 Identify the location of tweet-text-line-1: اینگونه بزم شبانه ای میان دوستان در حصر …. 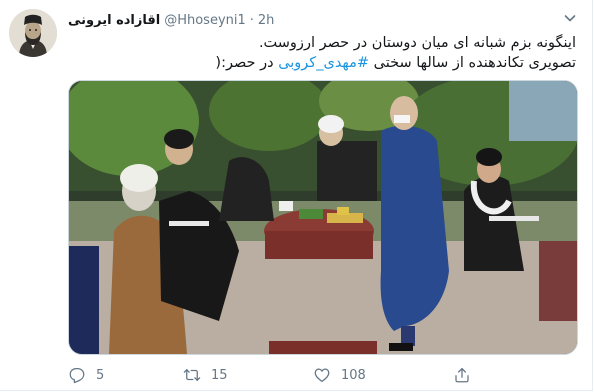
(417, 43).